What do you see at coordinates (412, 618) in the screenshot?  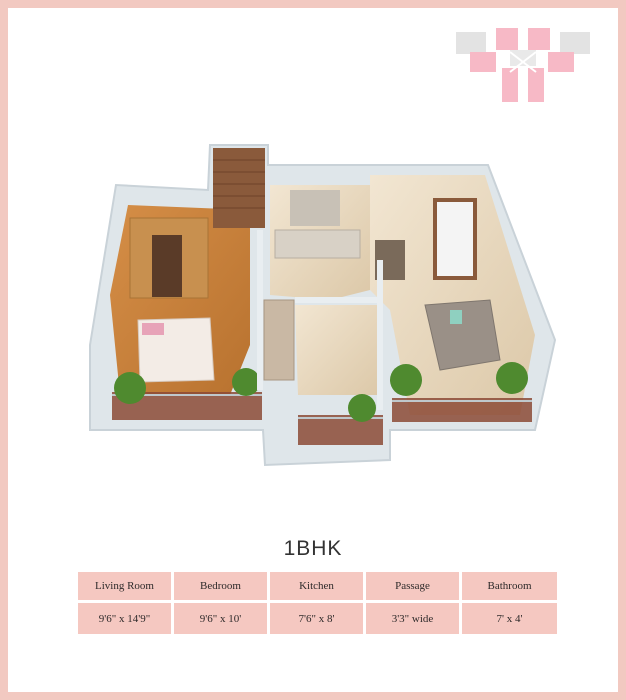 I see `value-passage: 3'3" wide` at bounding box center [412, 618].